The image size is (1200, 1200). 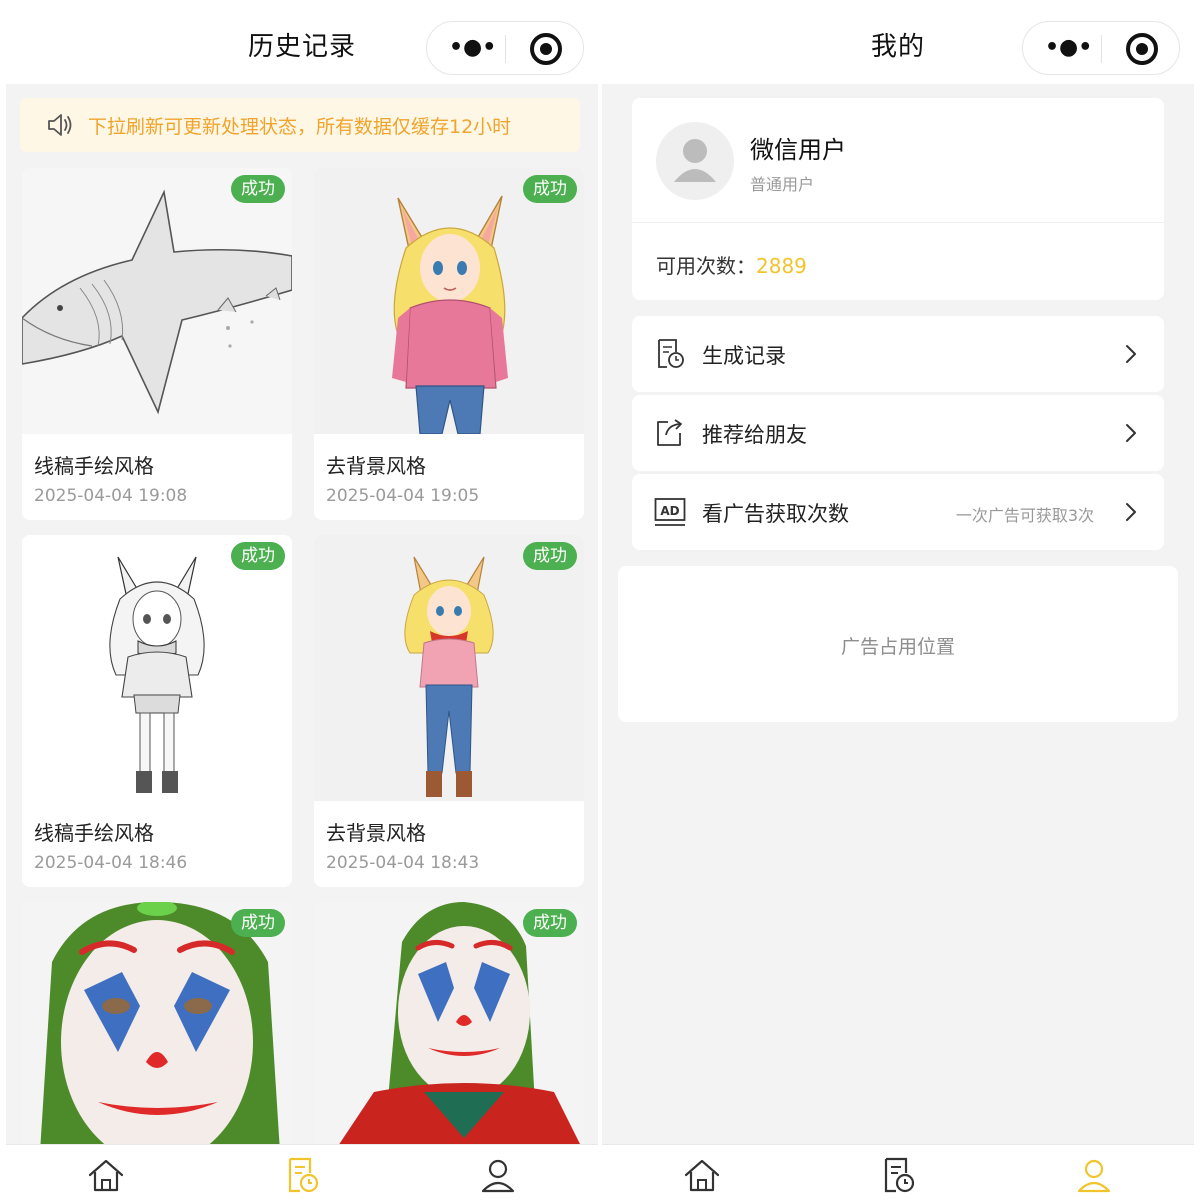 What do you see at coordinates (754, 435) in the screenshot?
I see `menu-label: 推荐给朋友` at bounding box center [754, 435].